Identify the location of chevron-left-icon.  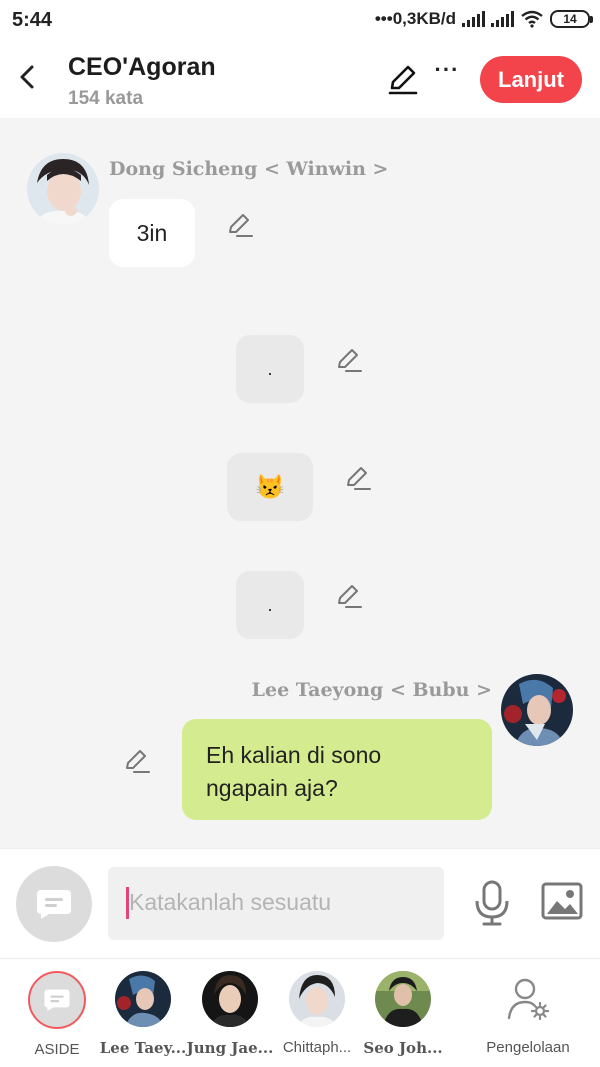
(27, 77).